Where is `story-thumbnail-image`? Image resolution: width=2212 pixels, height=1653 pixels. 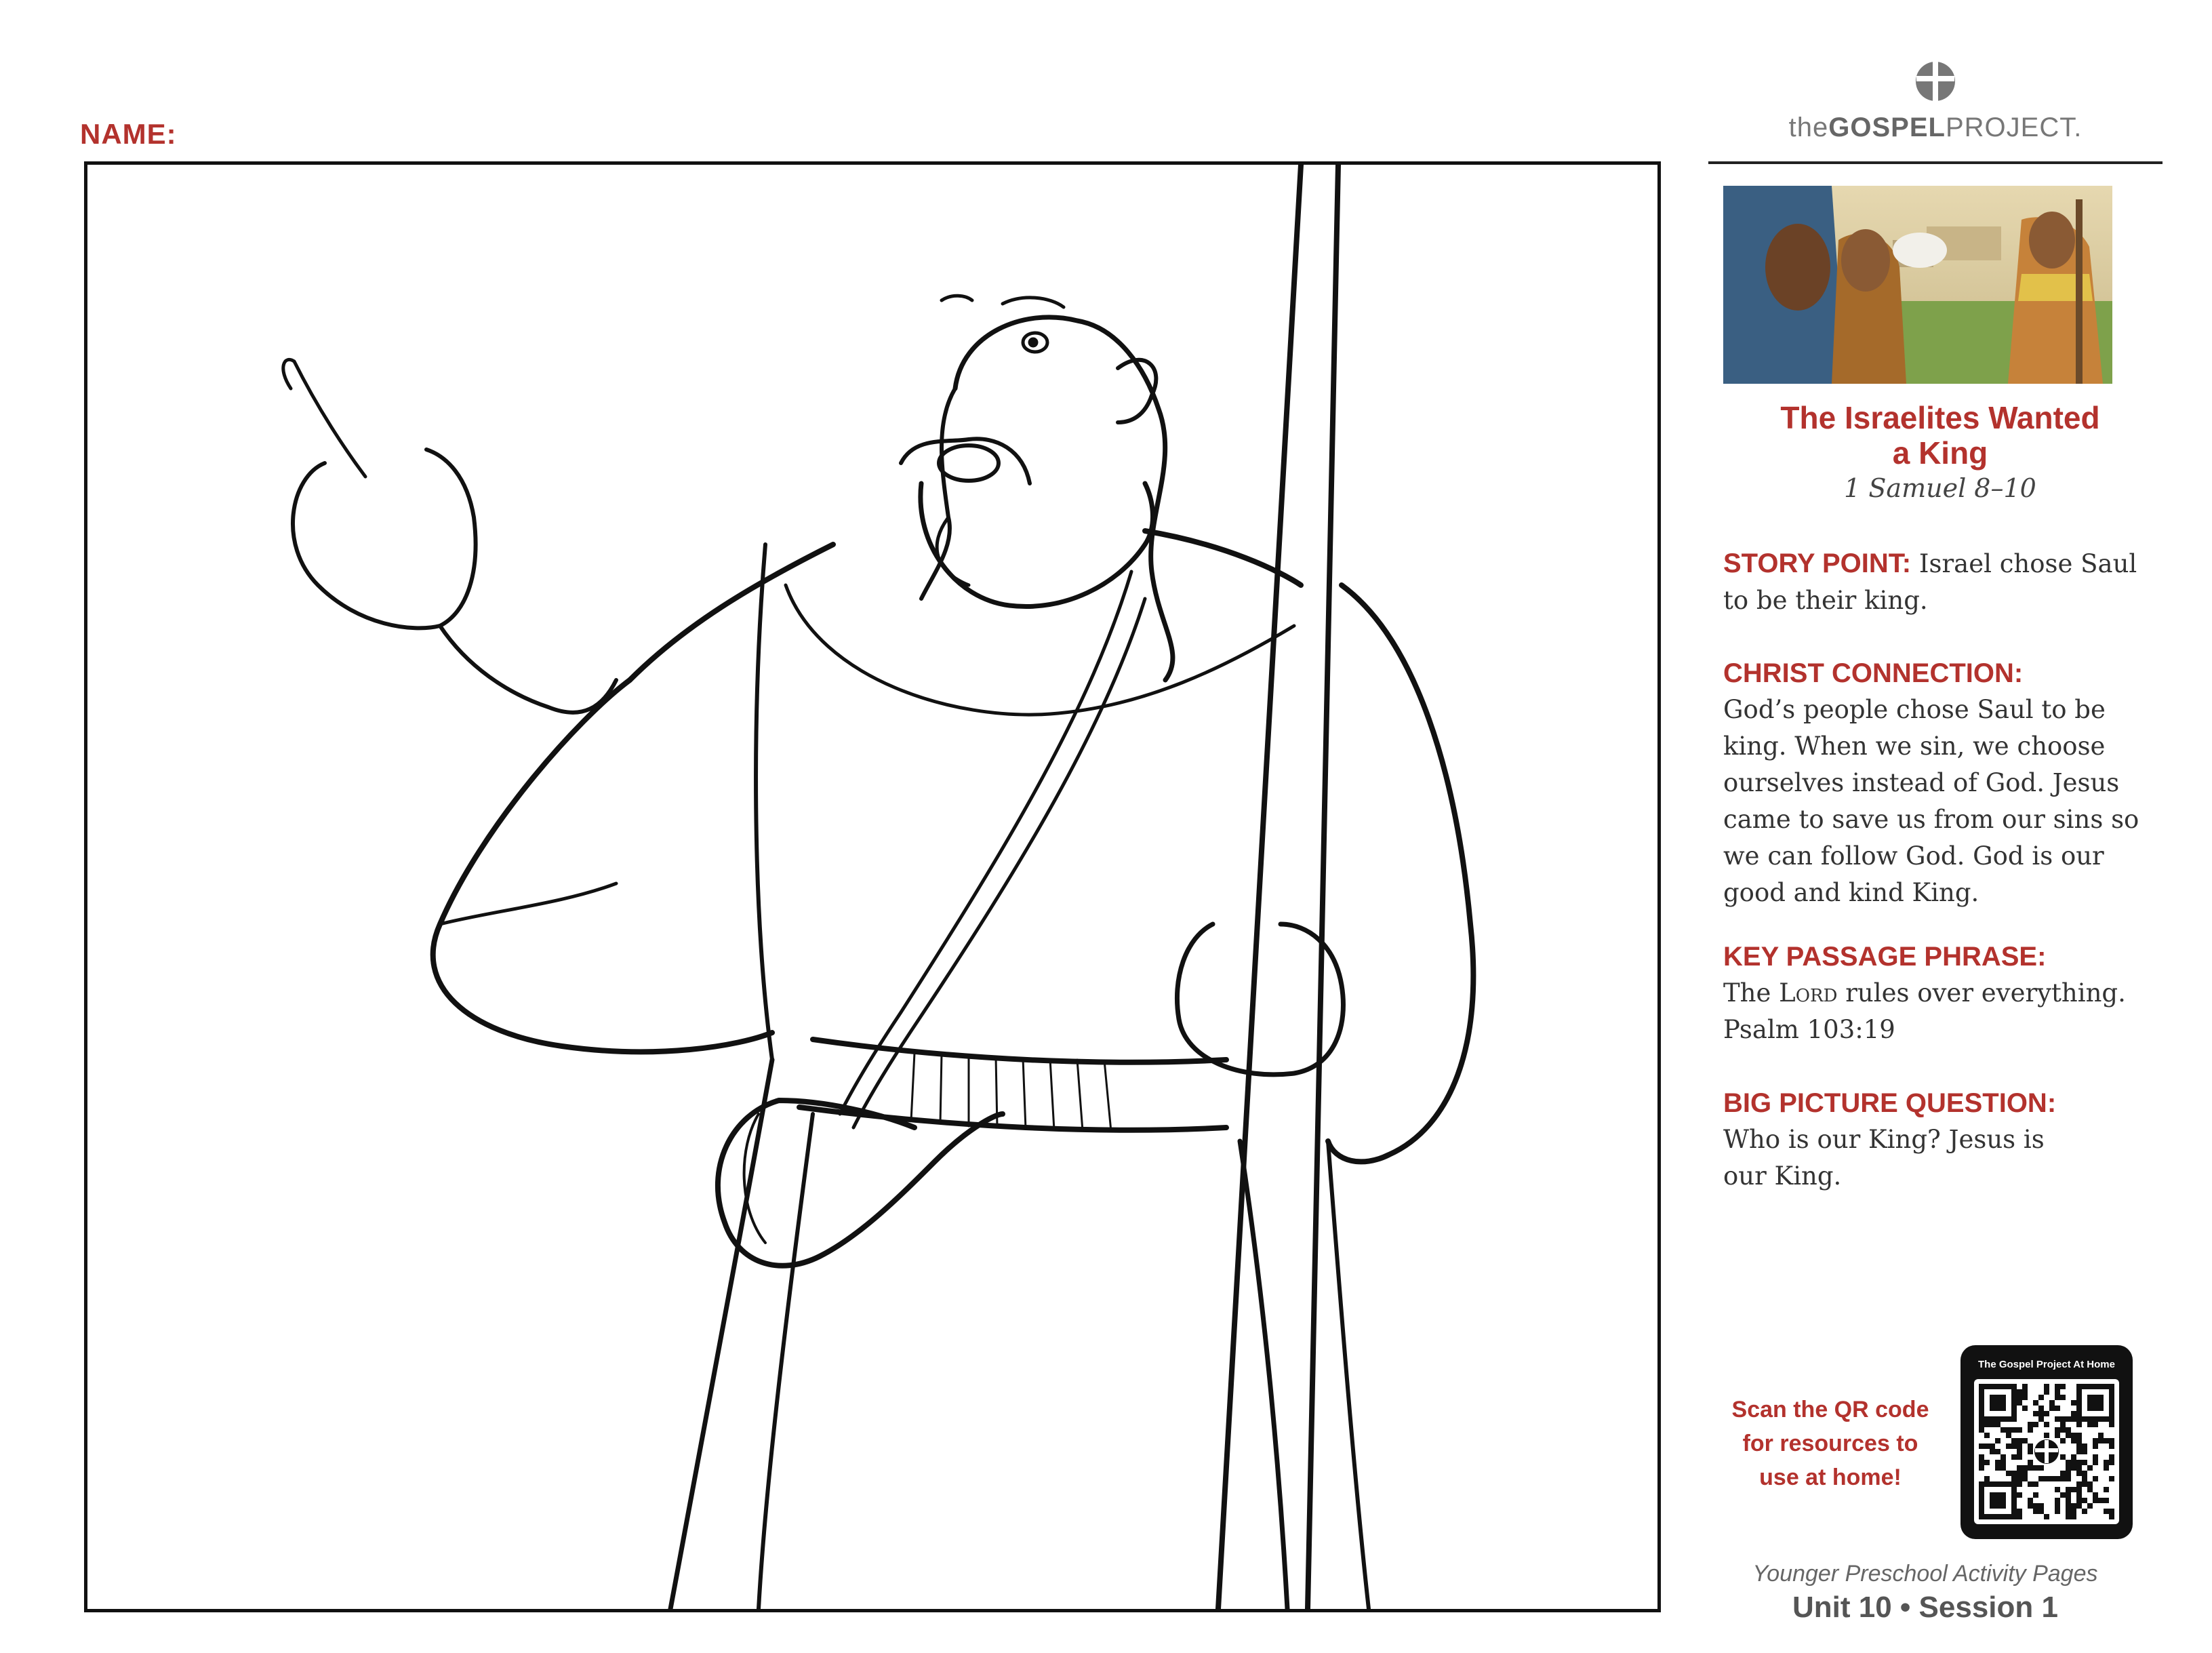 story-thumbnail-image is located at coordinates (1917, 285).